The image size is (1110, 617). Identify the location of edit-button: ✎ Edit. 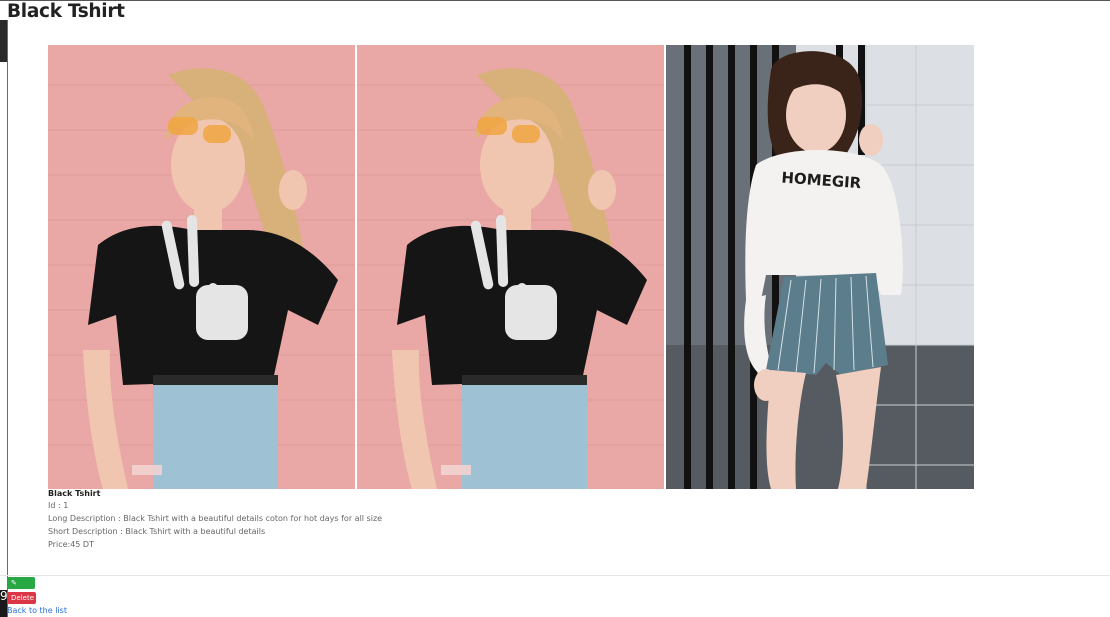
(21, 588).